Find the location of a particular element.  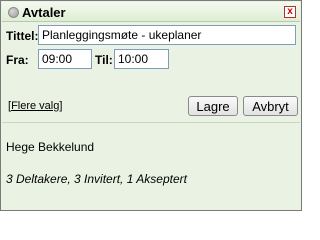

more-options-link: Flere valg is located at coordinates (35, 106).